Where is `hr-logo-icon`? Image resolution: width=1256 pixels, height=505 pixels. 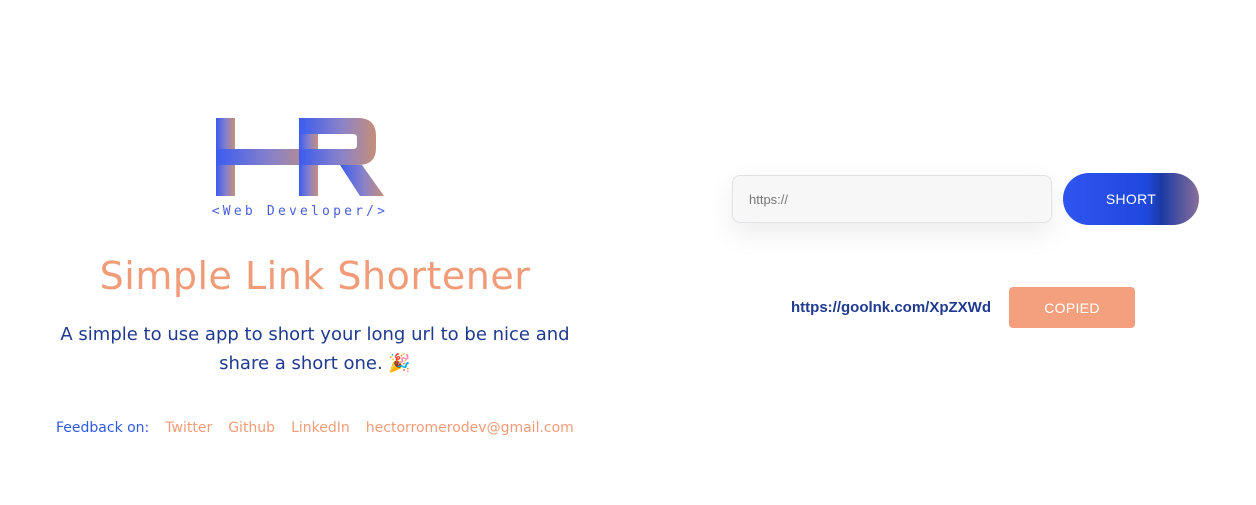
hr-logo-icon is located at coordinates (300, 157).